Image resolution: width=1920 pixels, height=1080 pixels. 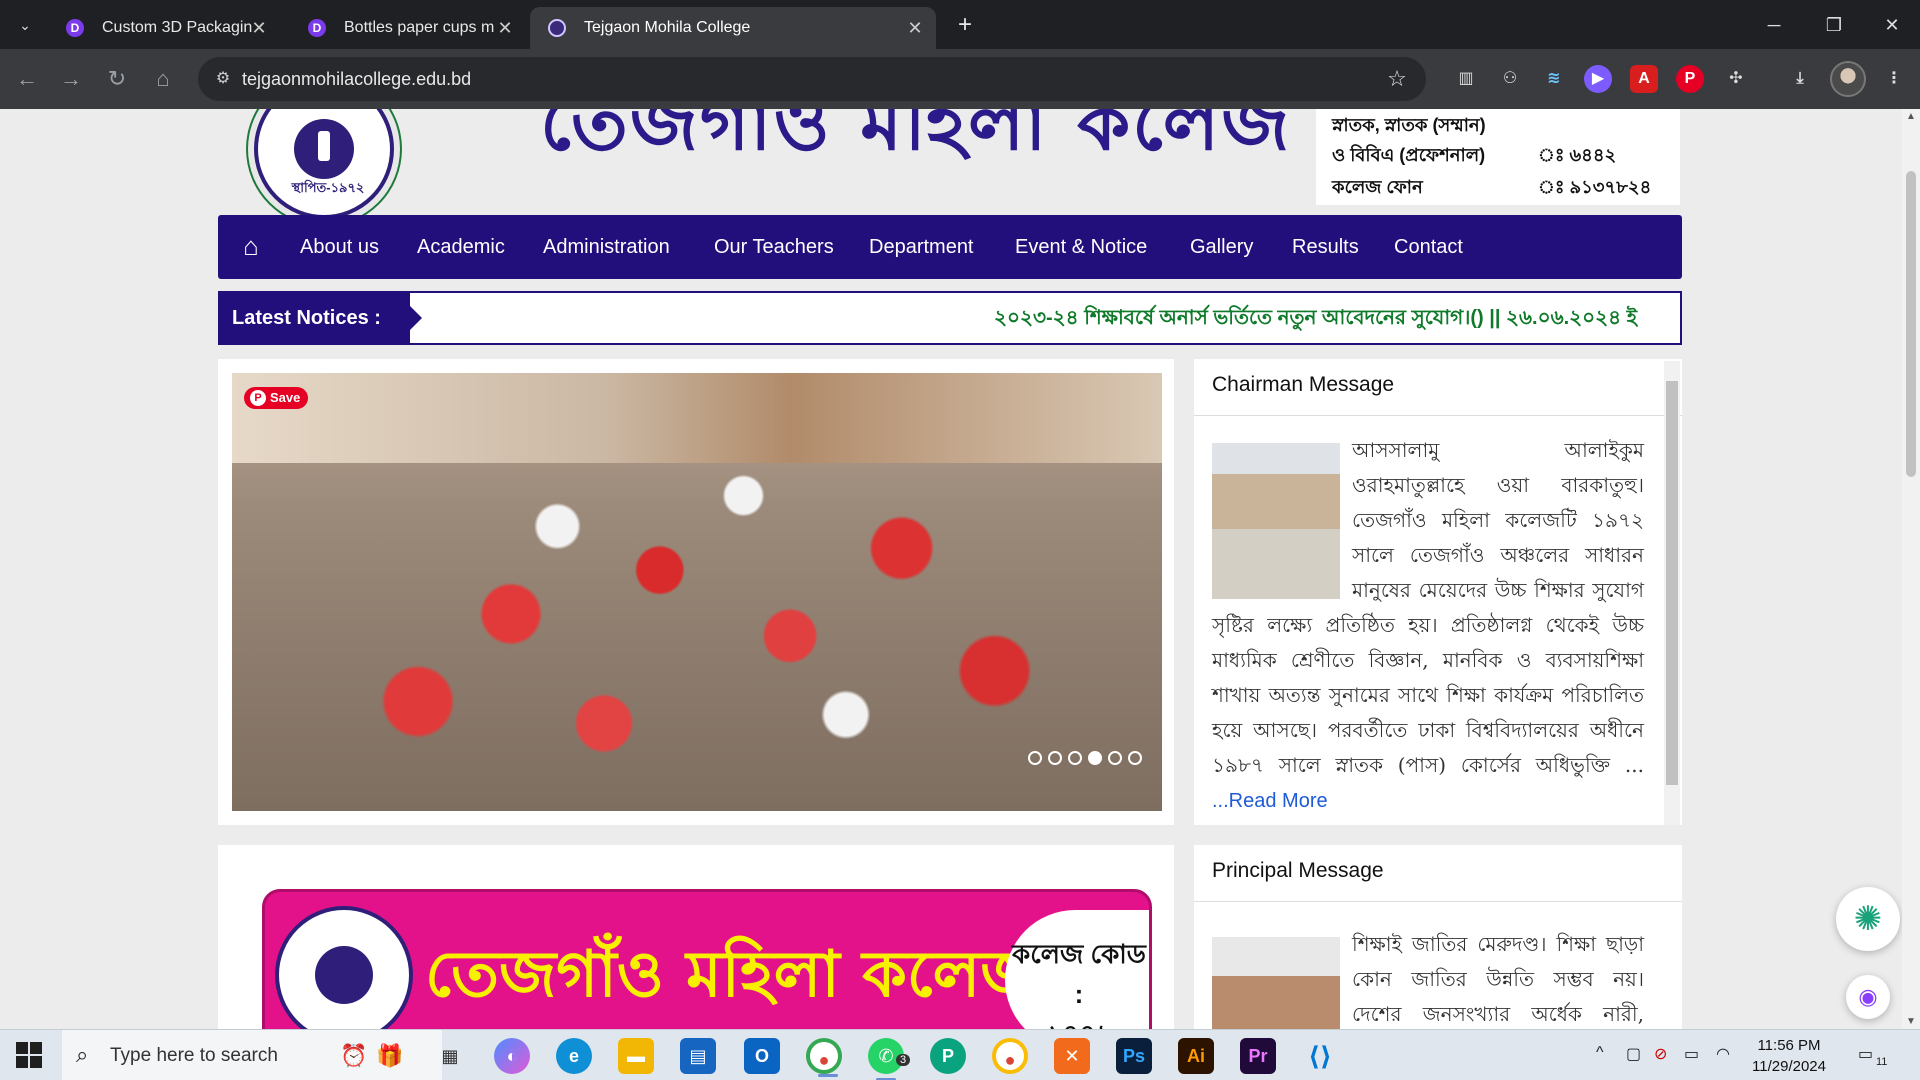 What do you see at coordinates (1325, 247) in the screenshot?
I see `nav-results: Results` at bounding box center [1325, 247].